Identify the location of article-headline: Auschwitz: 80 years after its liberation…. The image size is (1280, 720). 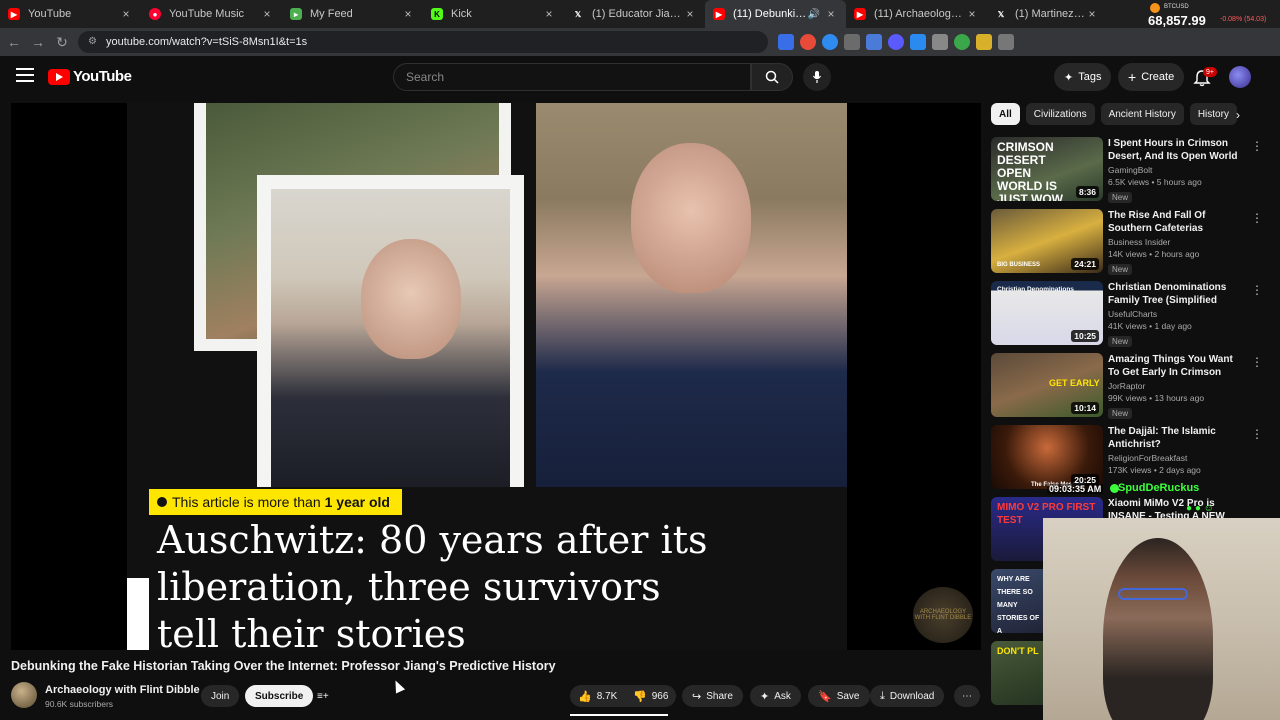
(432, 584).